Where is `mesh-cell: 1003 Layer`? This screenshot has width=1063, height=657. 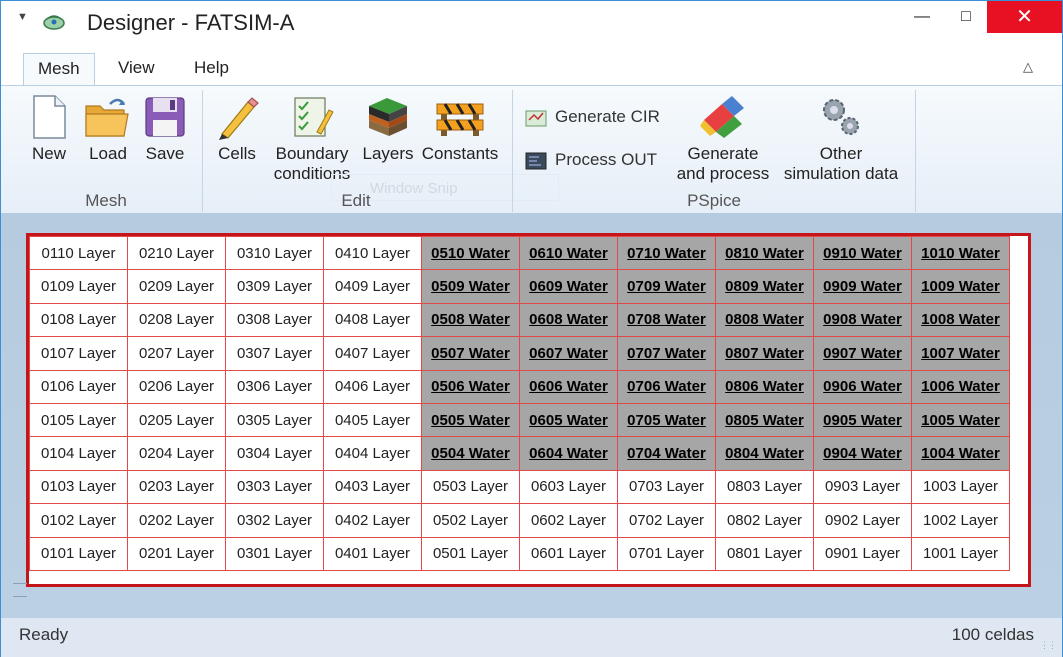 mesh-cell: 1003 Layer is located at coordinates (960, 487).